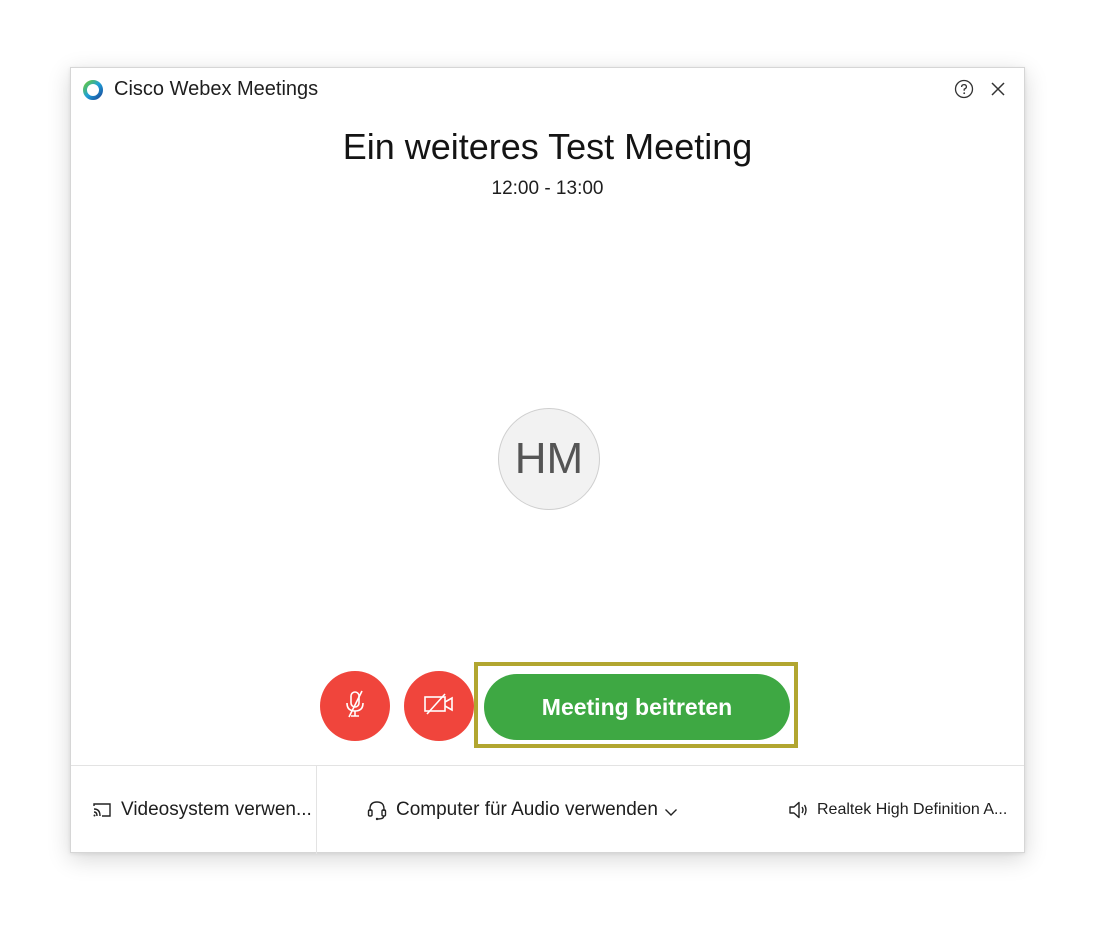  Describe the element at coordinates (216, 89) in the screenshot. I see `app-title: Cisco Webex Meetings` at that location.